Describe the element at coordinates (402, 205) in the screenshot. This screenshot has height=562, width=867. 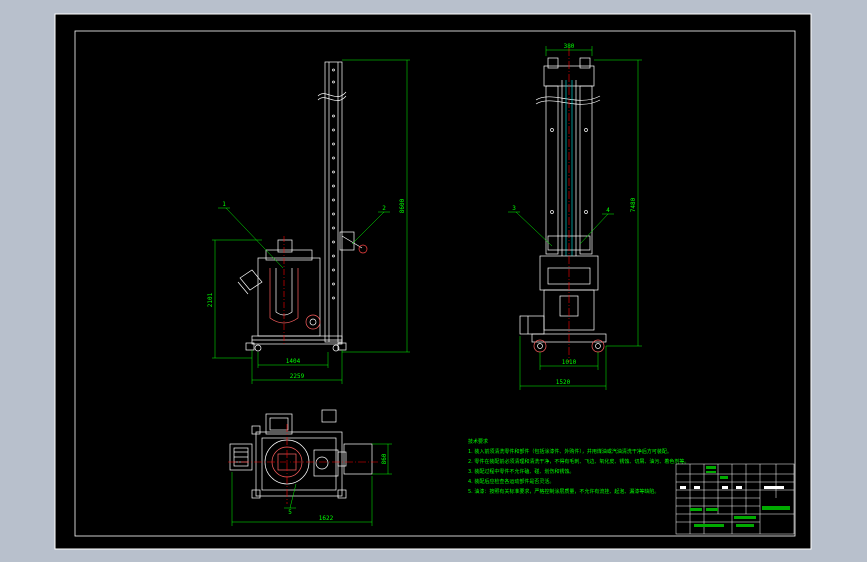
I see `dim-side-overall-height: 8600` at that location.